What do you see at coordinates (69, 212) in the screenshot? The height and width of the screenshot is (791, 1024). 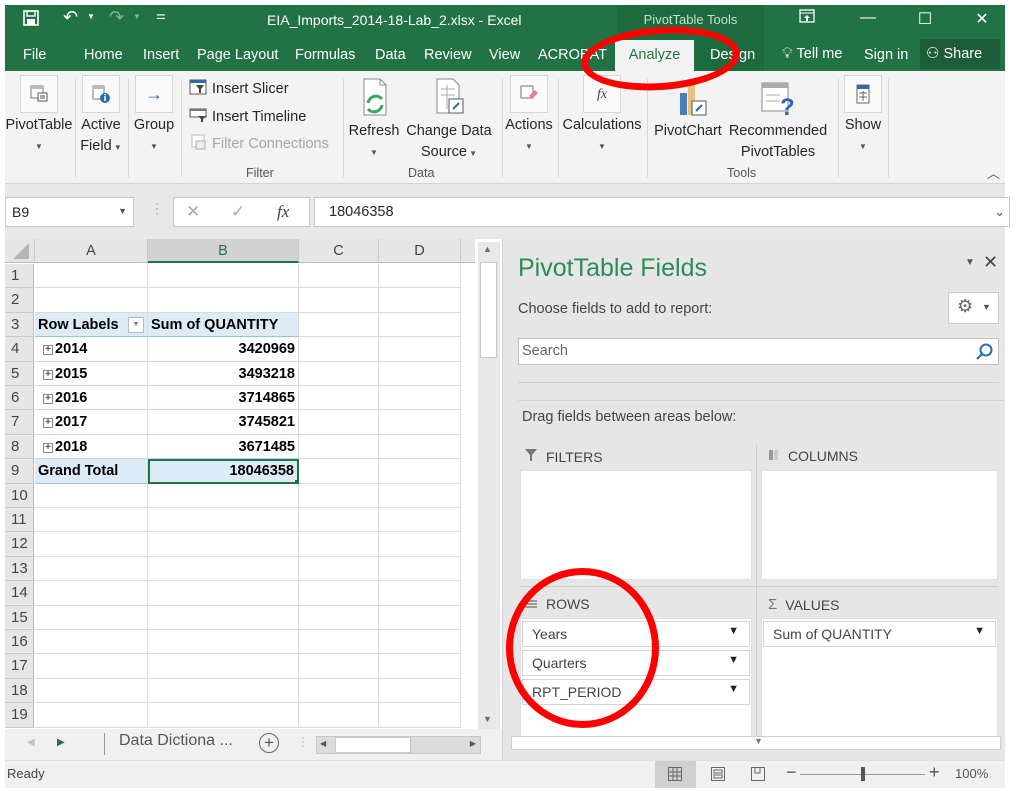 I see `name-box: B9 ▼` at bounding box center [69, 212].